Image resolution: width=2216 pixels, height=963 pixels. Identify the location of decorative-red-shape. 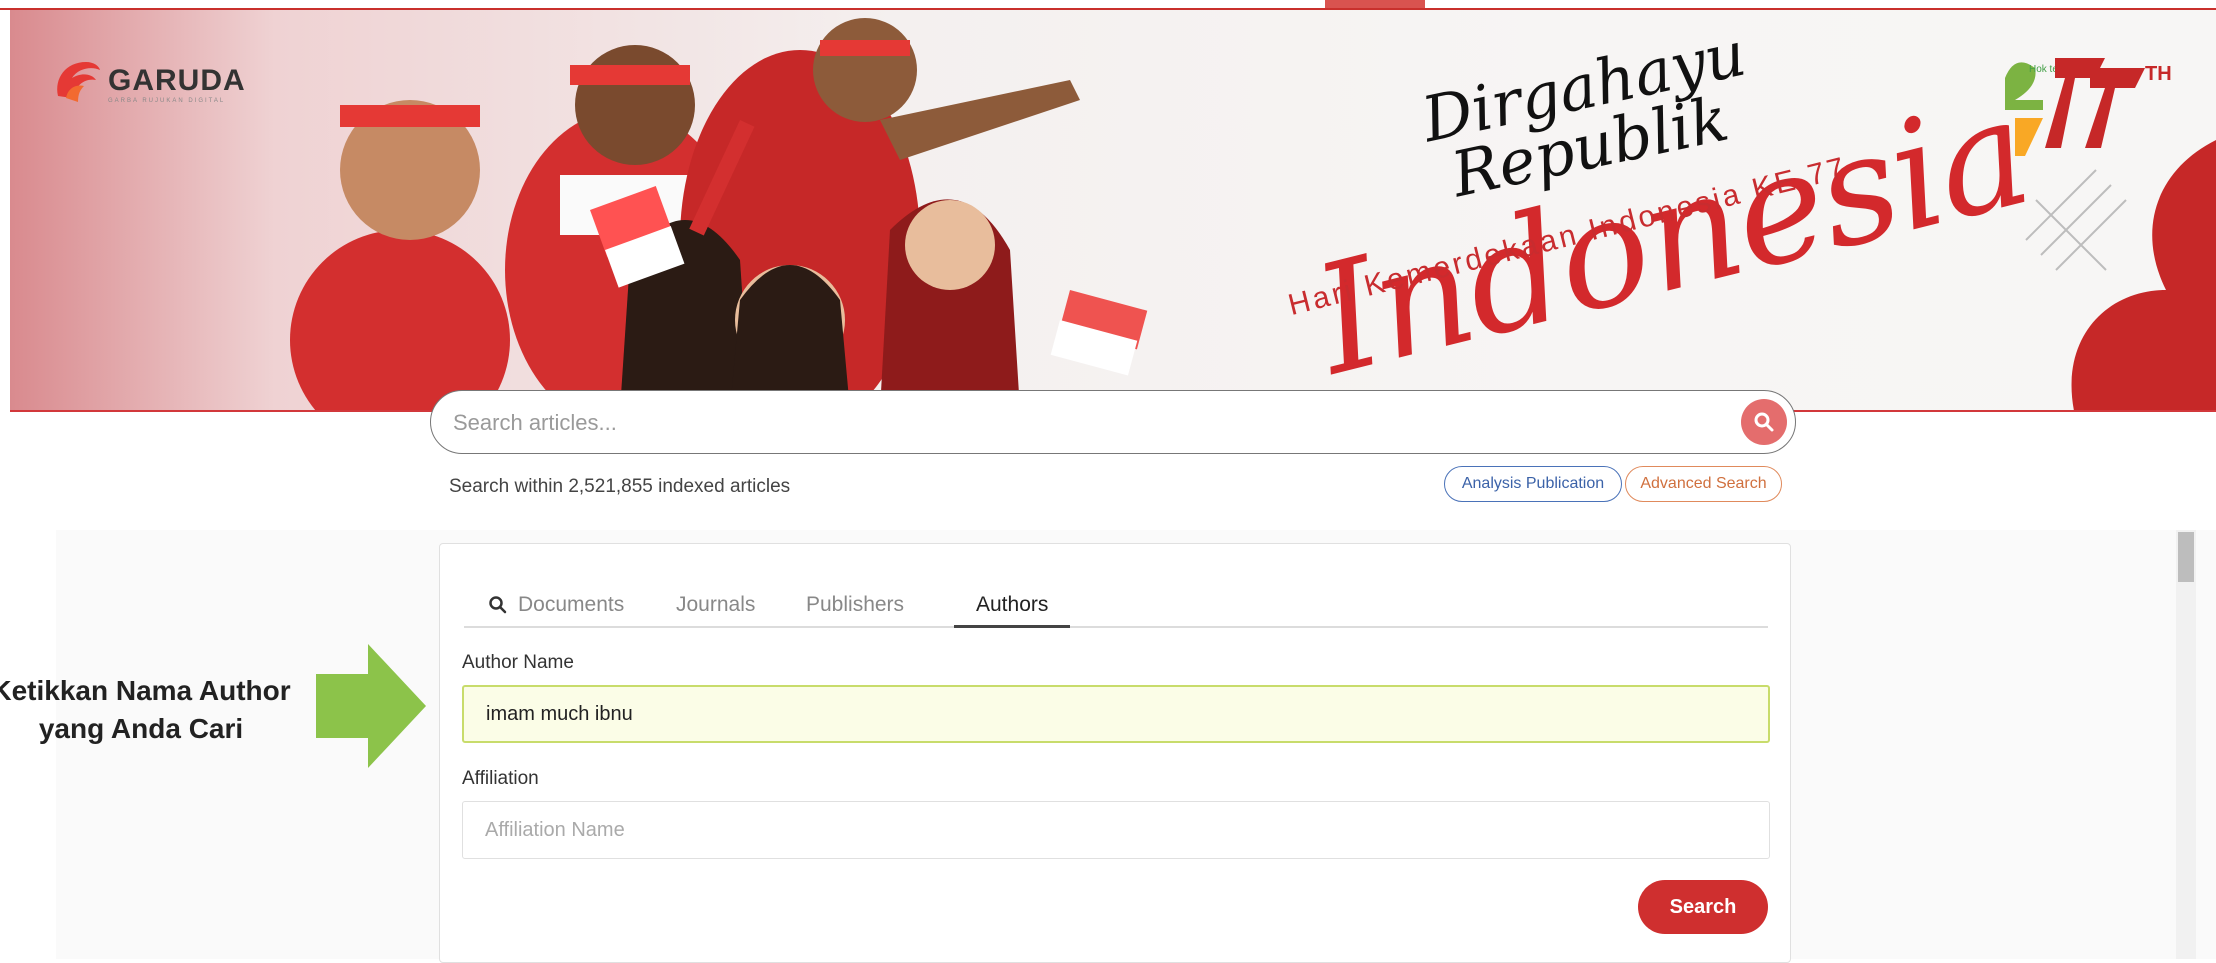
(2120, 275).